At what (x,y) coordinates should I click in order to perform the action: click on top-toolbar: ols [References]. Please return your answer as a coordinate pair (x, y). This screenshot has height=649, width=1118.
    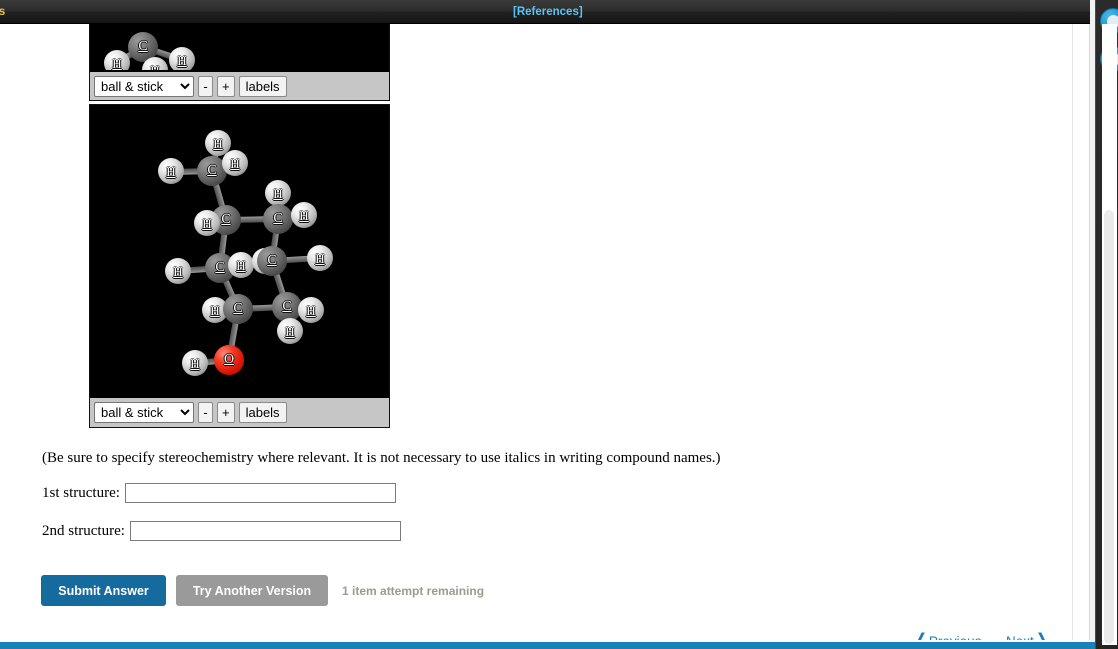
    Looking at the image, I should click on (545, 12).